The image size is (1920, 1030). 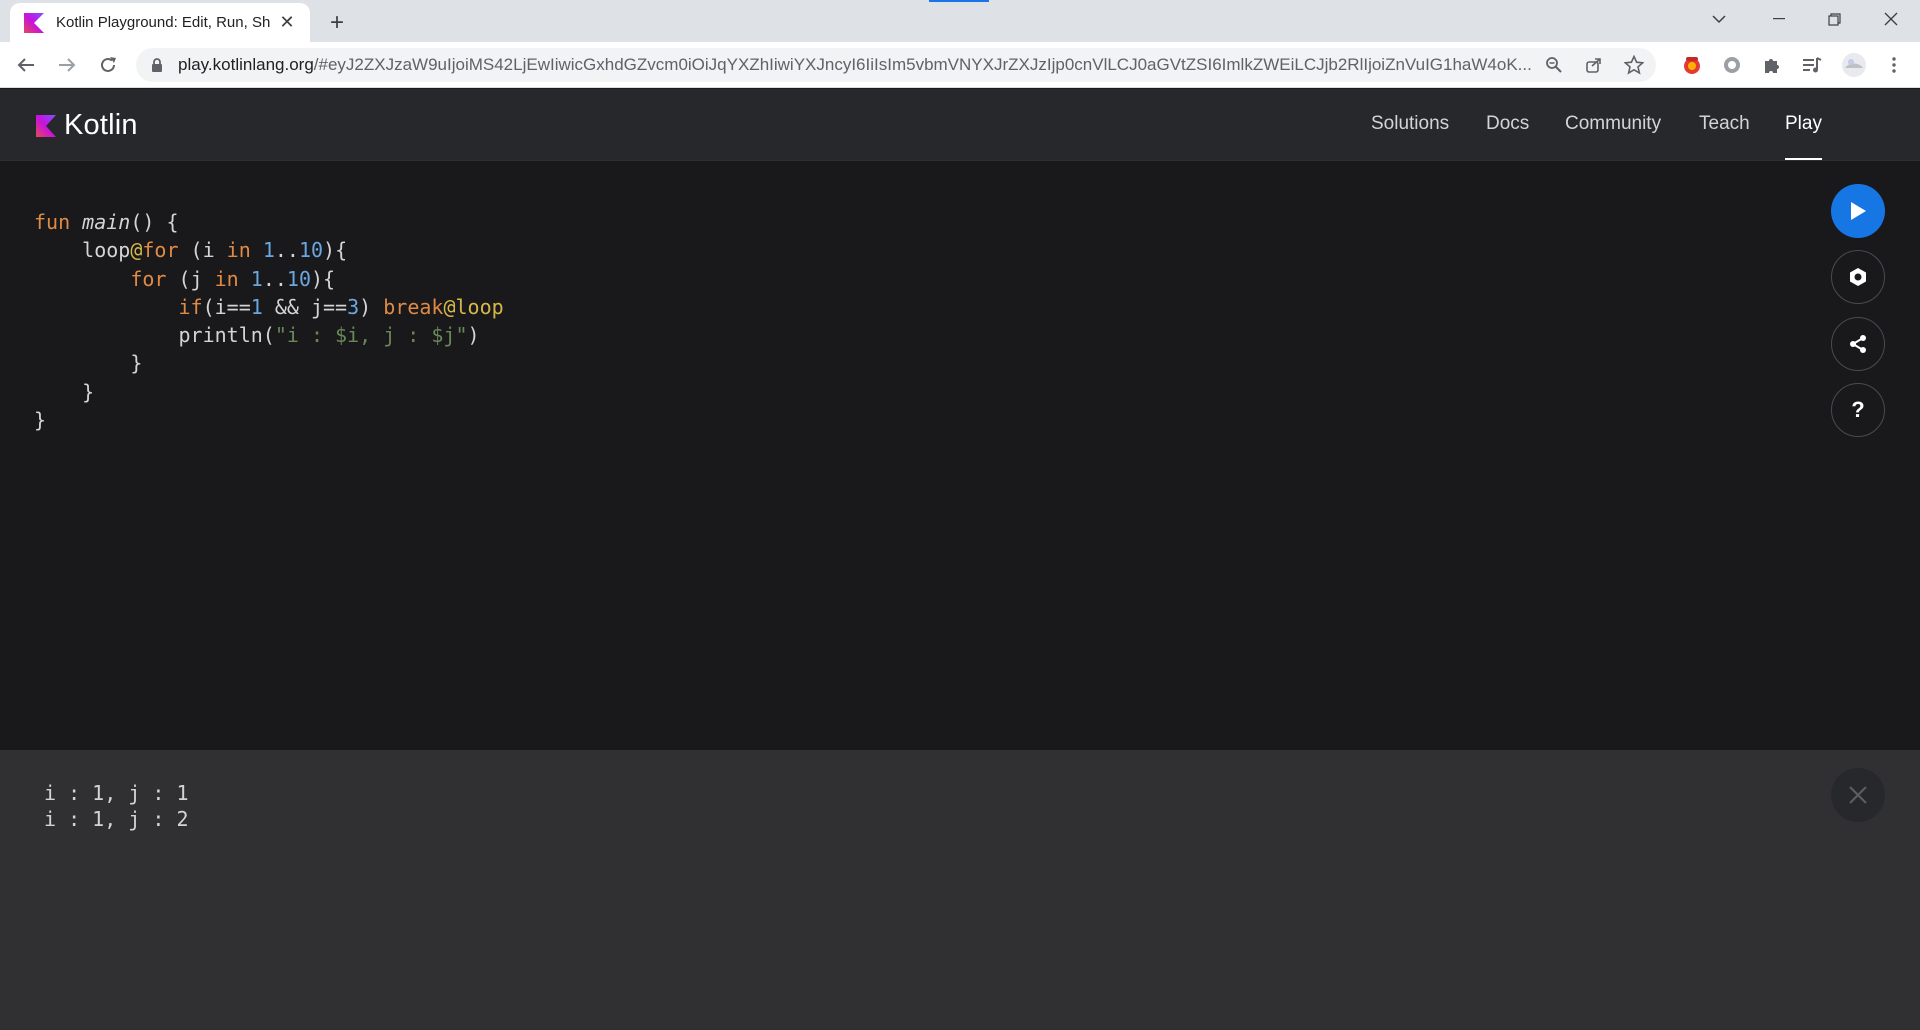 What do you see at coordinates (269, 335) in the screenshot?
I see `code-line: println("i : $i, j : $j")` at bounding box center [269, 335].